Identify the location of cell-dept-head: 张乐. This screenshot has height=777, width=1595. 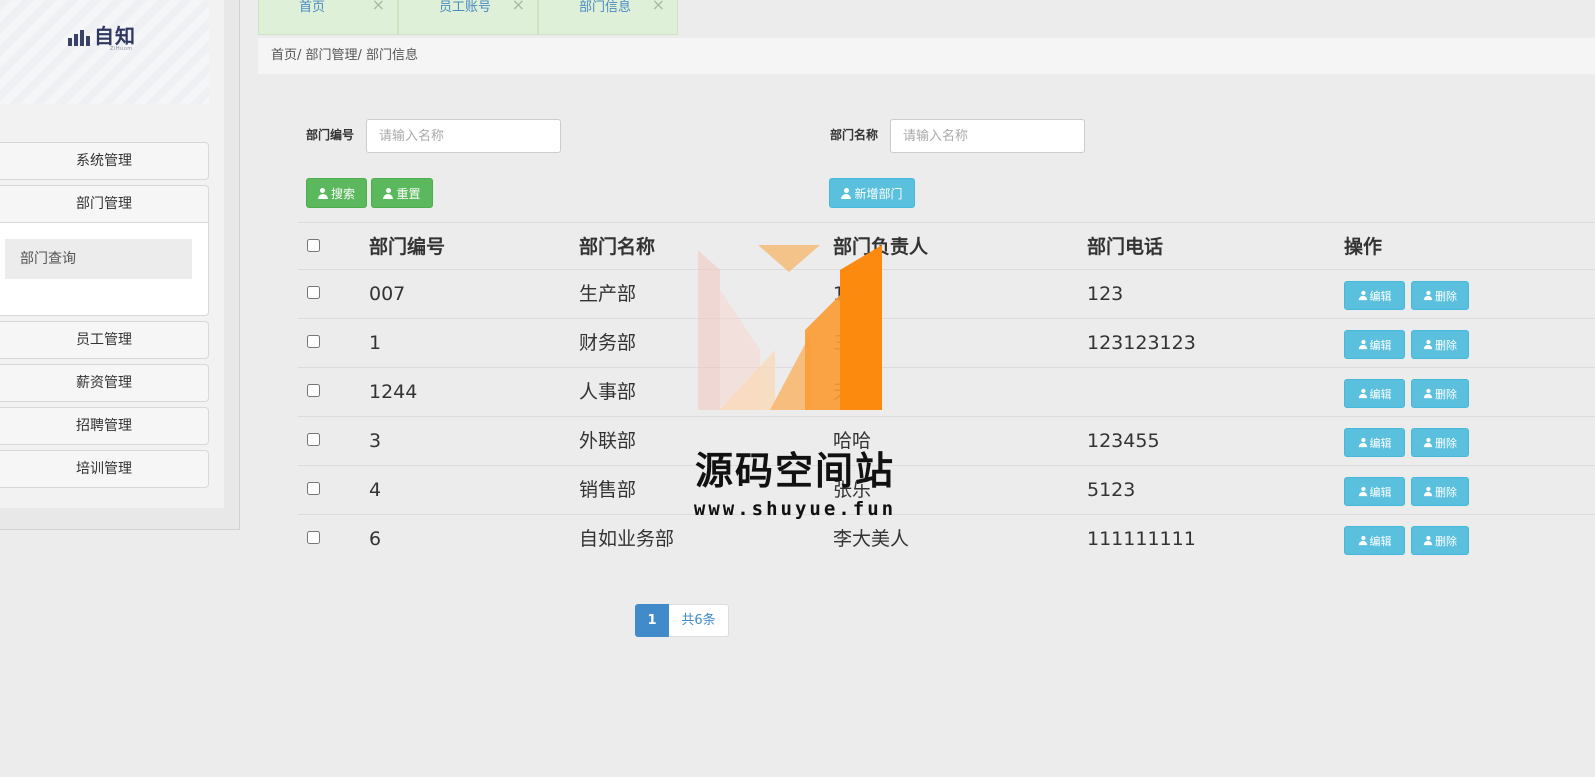
(852, 490).